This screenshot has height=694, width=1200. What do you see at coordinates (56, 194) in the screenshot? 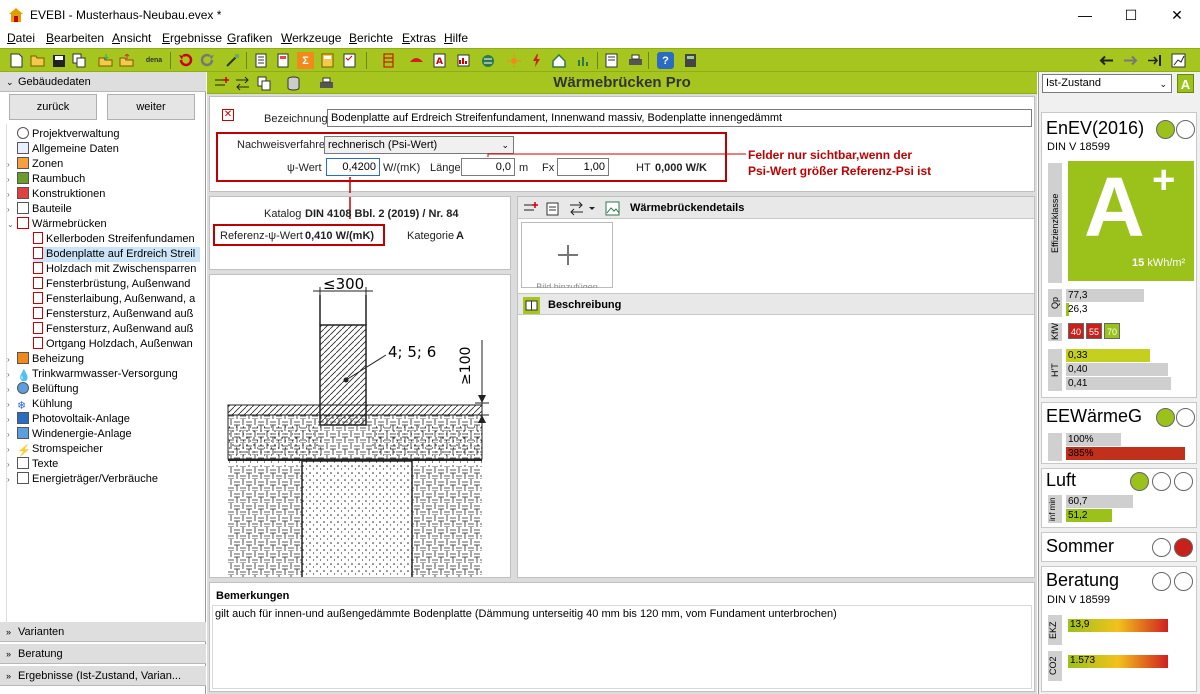
I see `tree-item-konstruktionen: › Konstruktionen` at bounding box center [56, 194].